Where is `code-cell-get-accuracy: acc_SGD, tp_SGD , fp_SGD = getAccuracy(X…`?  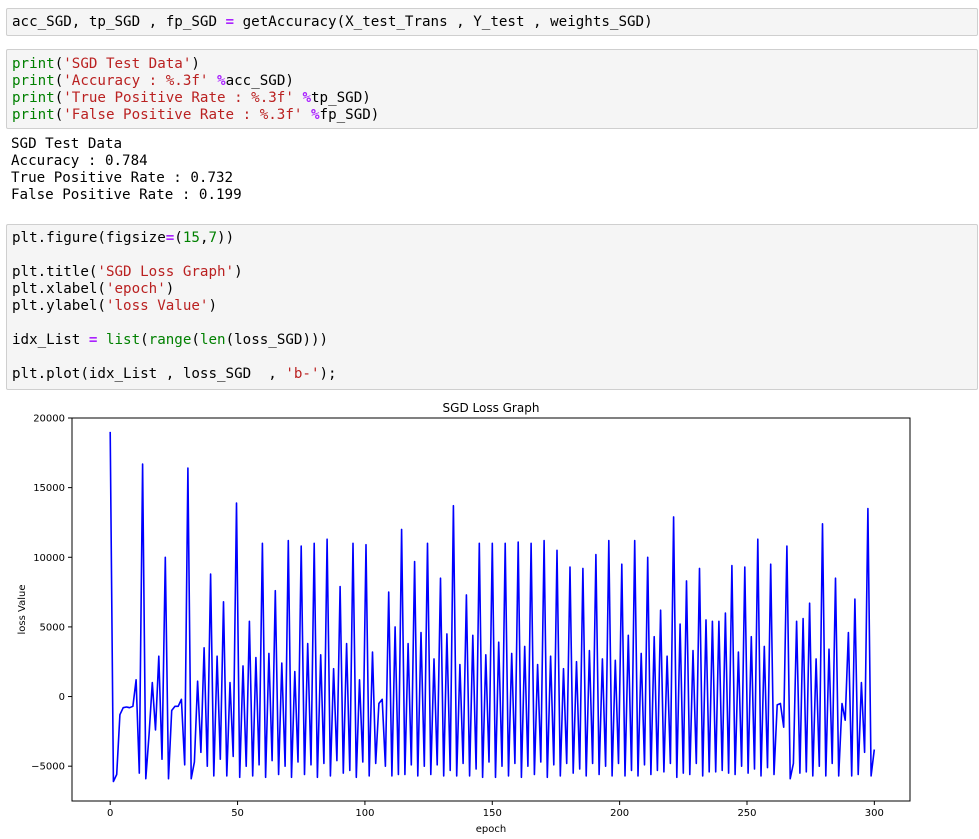
code-cell-get-accuracy: acc_SGD, tp_SGD , fp_SGD = getAccuracy(X… is located at coordinates (492, 22).